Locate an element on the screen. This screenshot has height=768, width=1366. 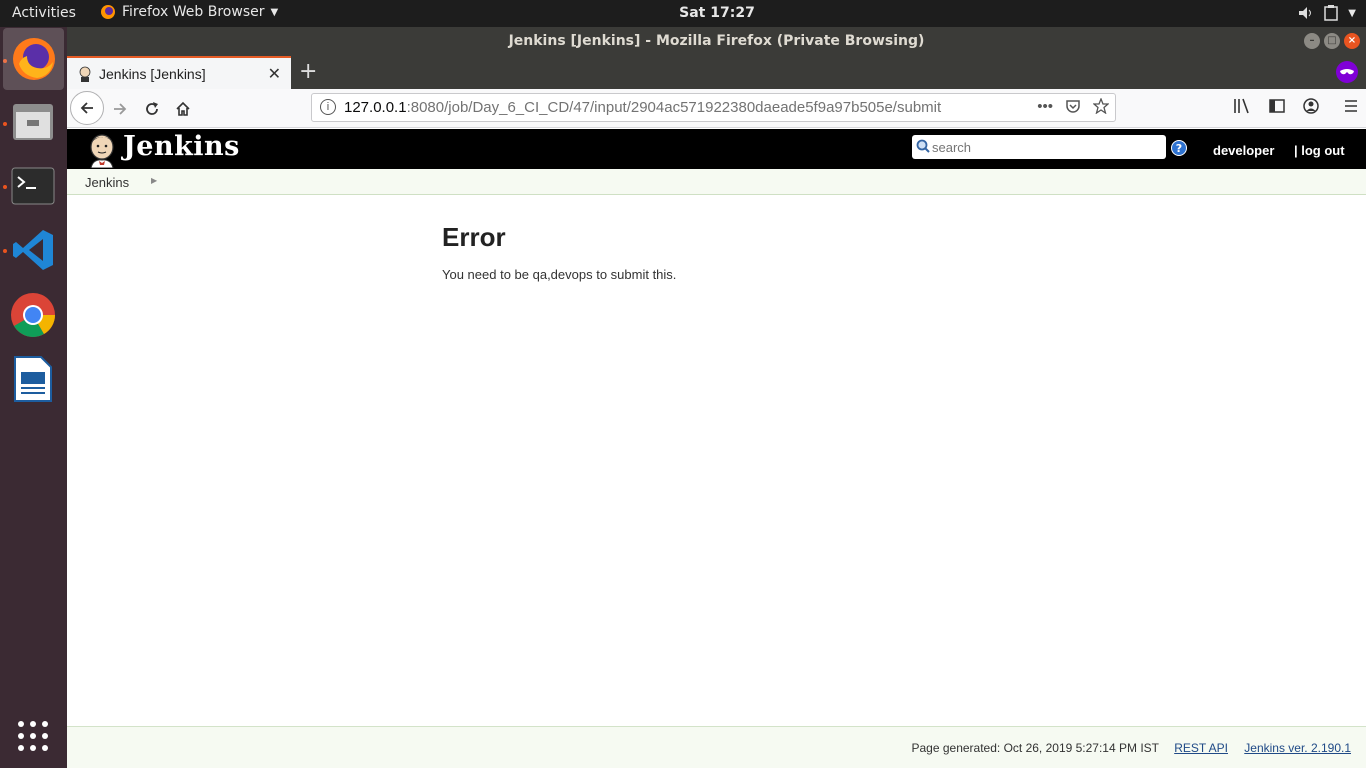
dock-terminal is located at coordinates (33, 186).